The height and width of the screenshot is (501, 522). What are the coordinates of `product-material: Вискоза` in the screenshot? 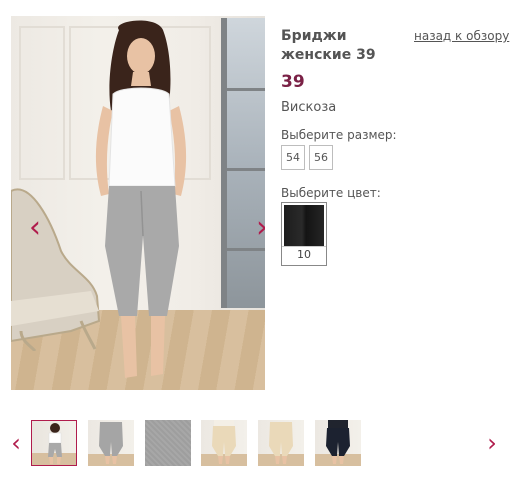 It's located at (309, 107).